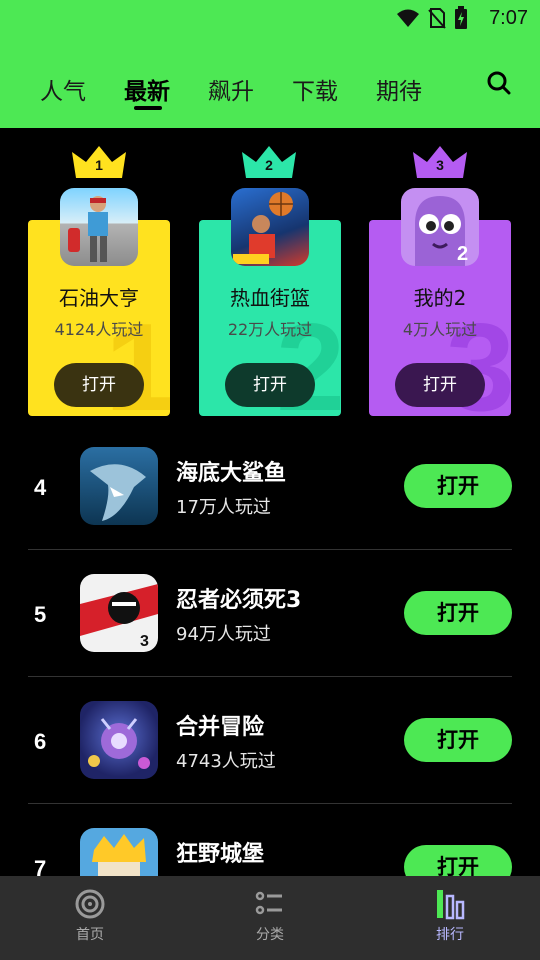 This screenshot has height=960, width=540. I want to click on ninja-icon: 3, so click(119, 617).